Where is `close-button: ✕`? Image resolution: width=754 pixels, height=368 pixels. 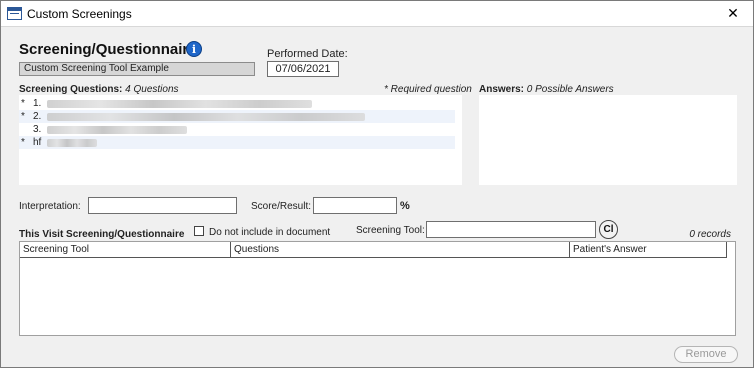 close-button: ✕ is located at coordinates (733, 13).